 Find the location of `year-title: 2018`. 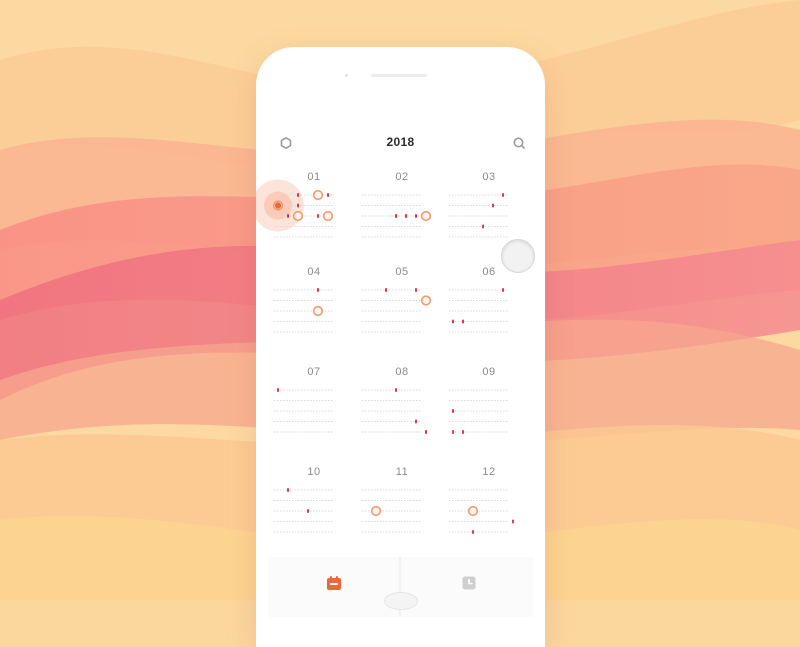

year-title: 2018 is located at coordinates (400, 142).